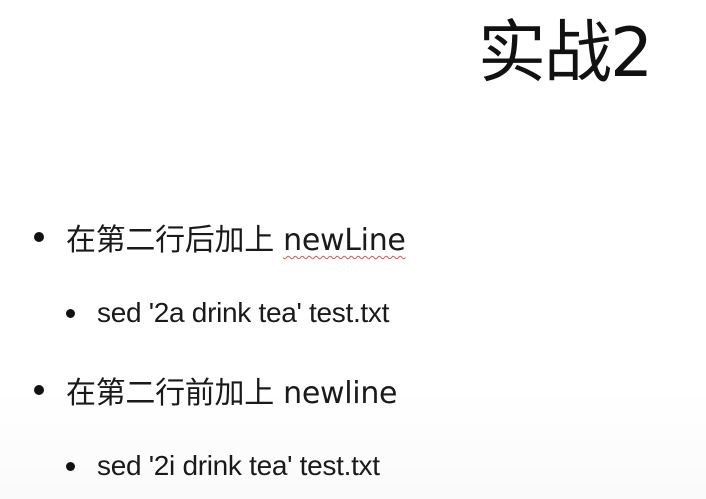 The width and height of the screenshot is (706, 499). Describe the element at coordinates (175, 240) in the screenshot. I see `bullet-text-prefix: 在第二行后加上` at that location.